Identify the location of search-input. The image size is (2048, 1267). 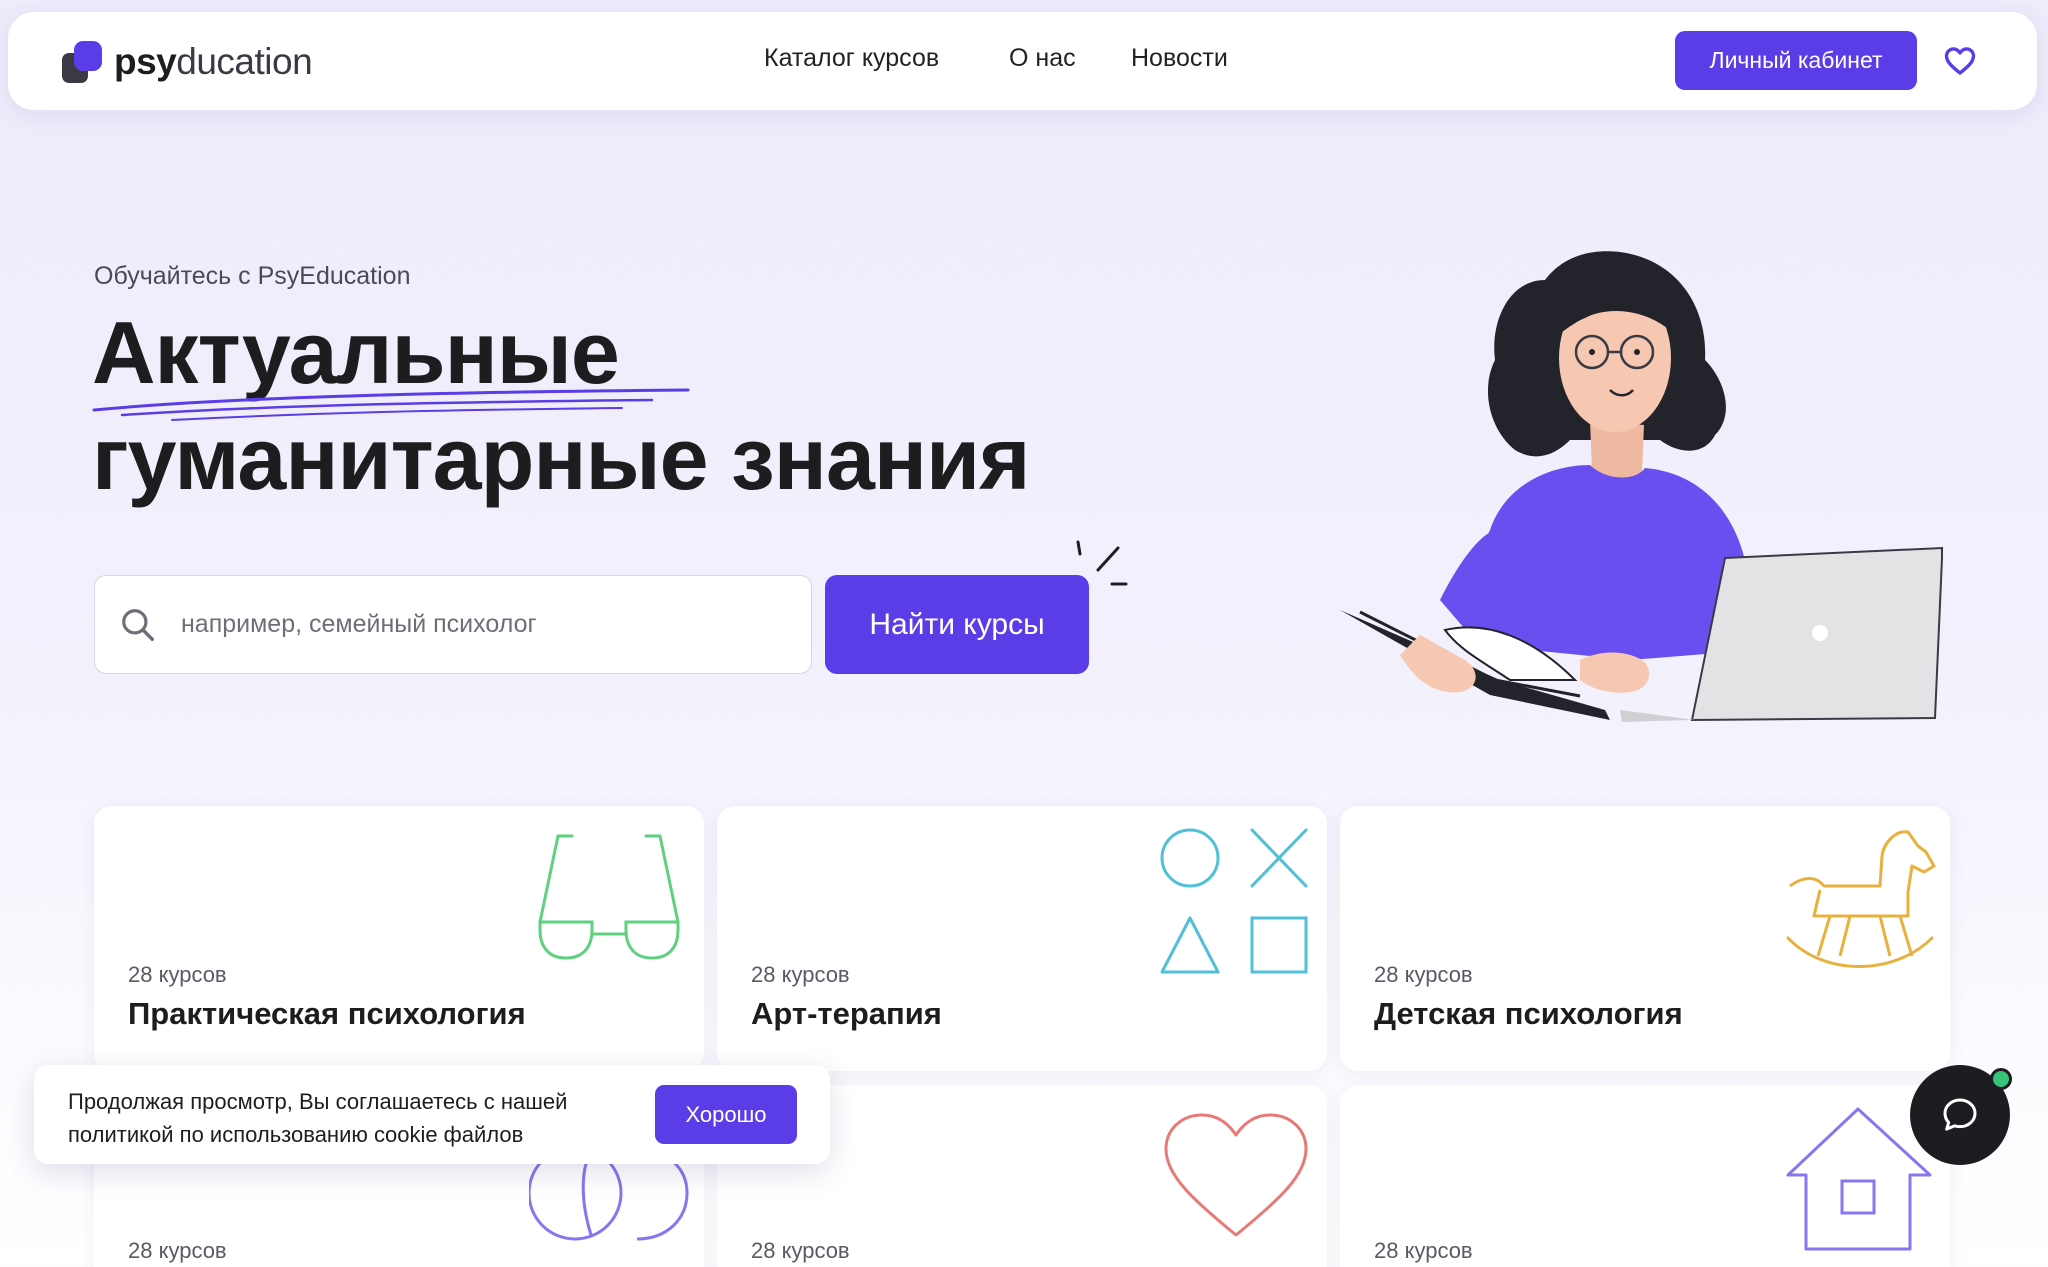
(486, 624).